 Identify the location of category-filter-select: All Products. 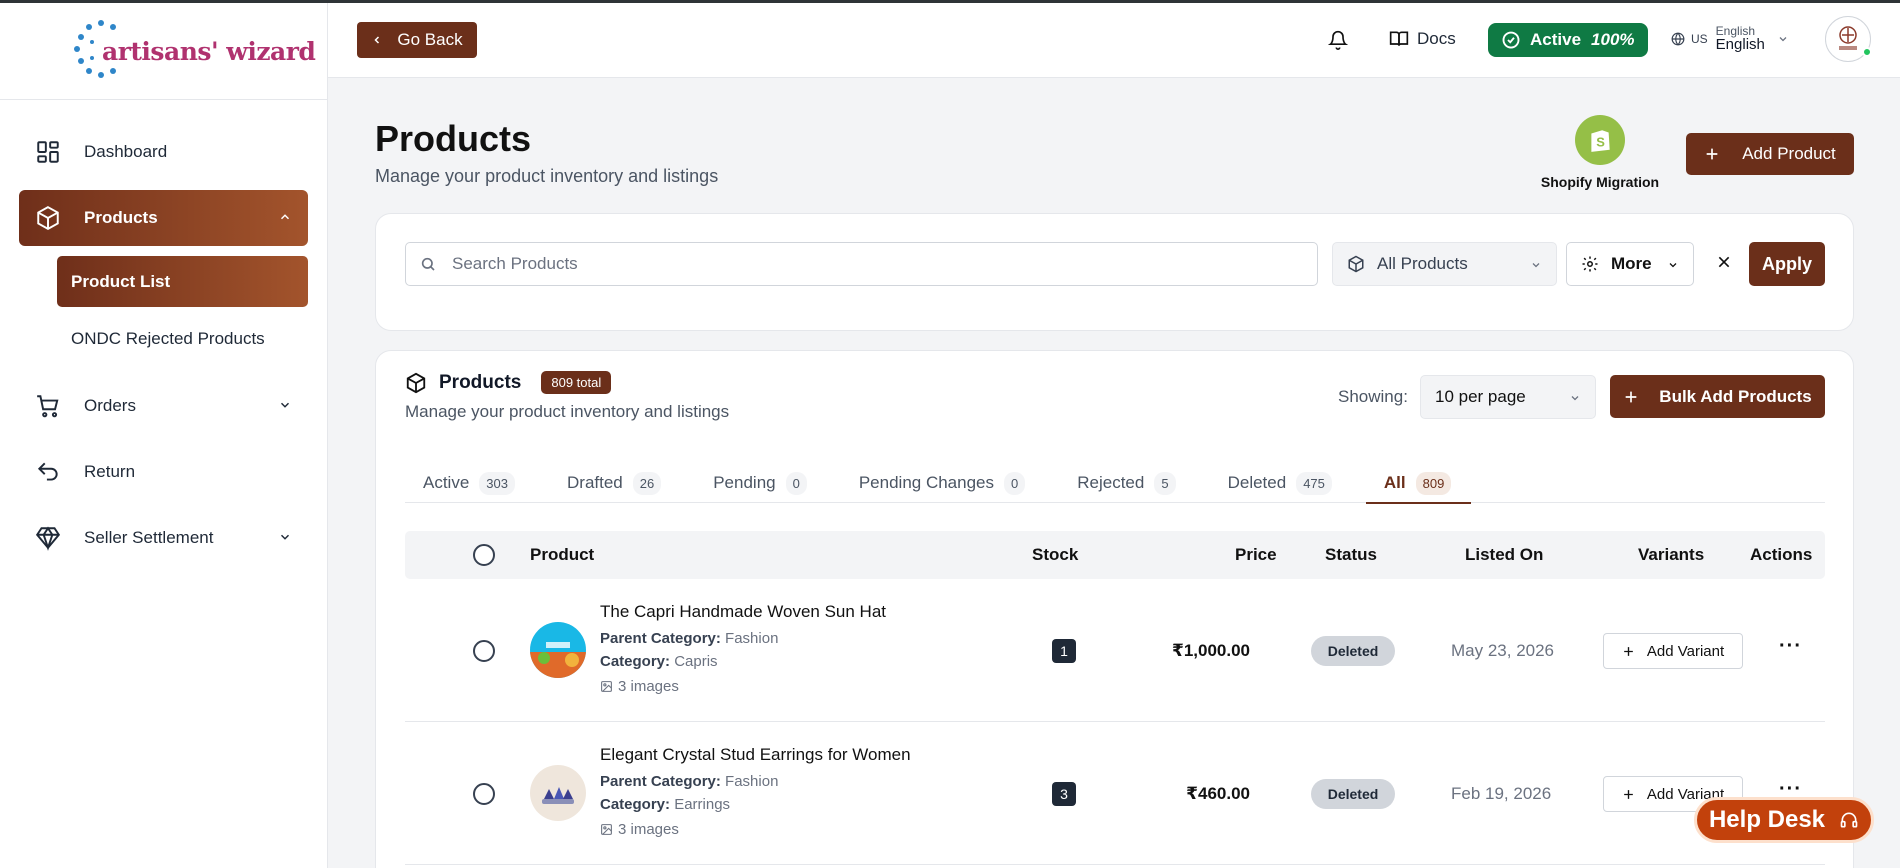
(1444, 264).